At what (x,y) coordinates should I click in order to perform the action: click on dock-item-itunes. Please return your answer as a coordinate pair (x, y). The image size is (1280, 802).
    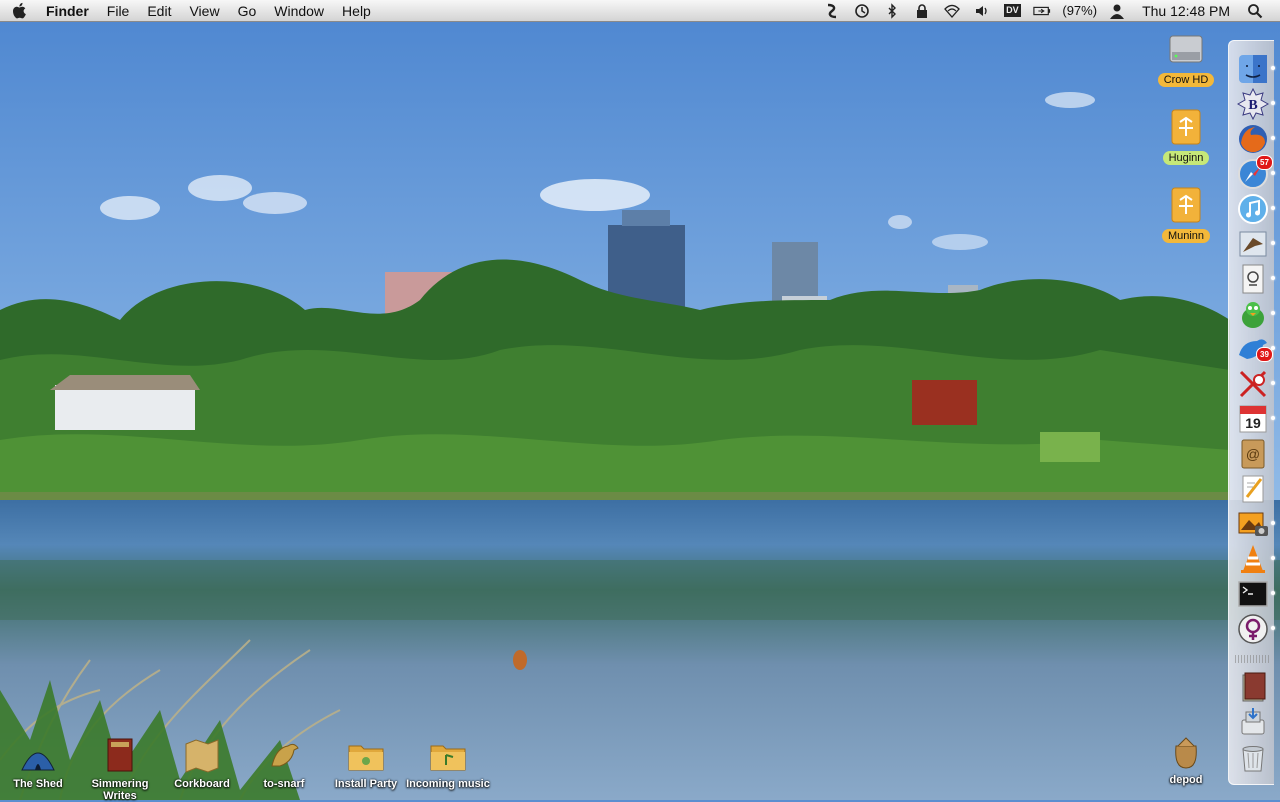
    Looking at the image, I should click on (1256, 209).